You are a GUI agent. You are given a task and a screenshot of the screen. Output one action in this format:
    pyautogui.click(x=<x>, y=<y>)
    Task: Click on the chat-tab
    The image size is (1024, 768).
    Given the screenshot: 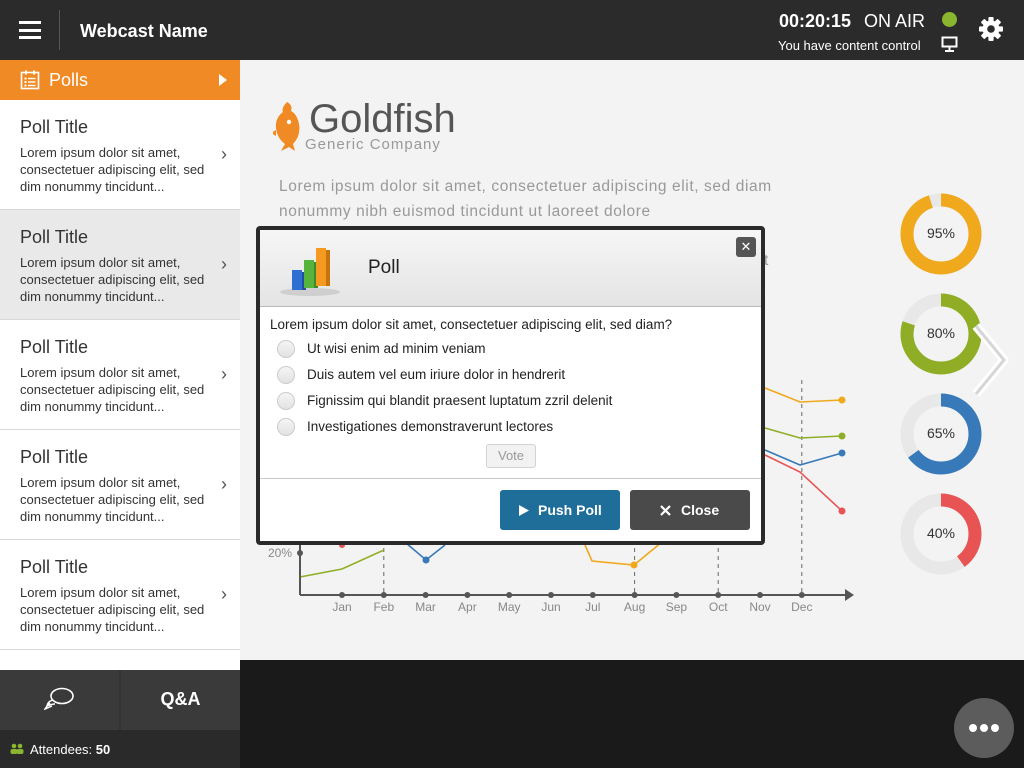 What is the action you would take?
    pyautogui.click(x=59, y=700)
    